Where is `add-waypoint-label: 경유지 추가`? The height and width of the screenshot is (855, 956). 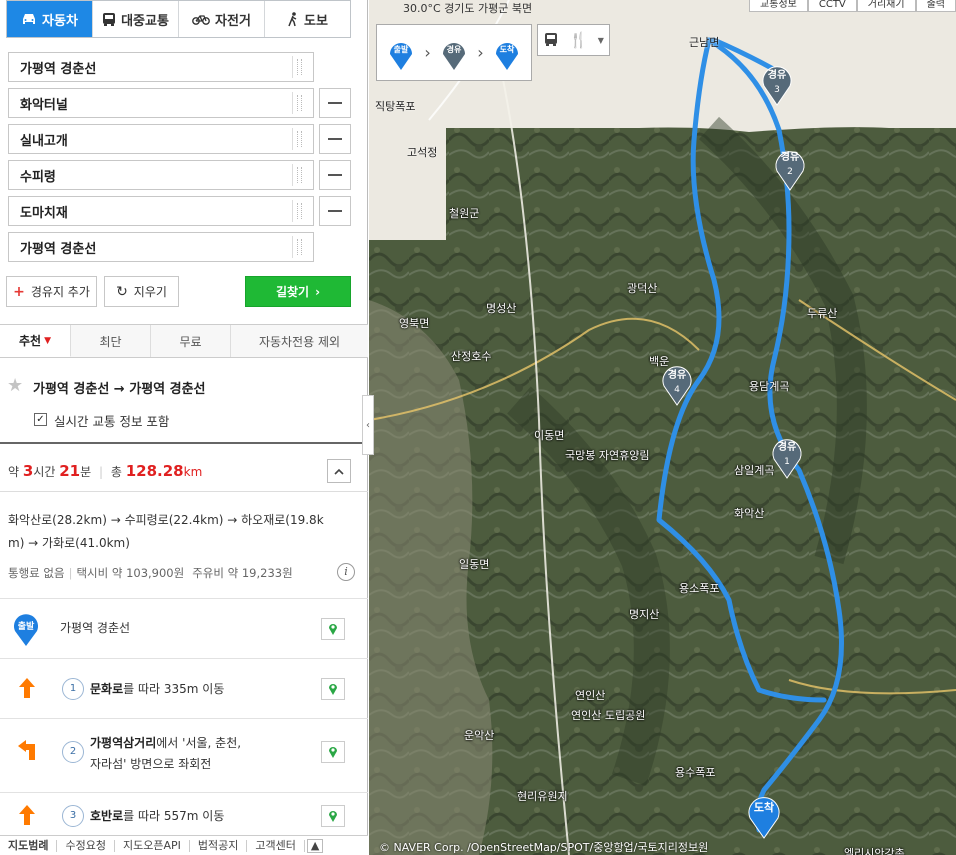 add-waypoint-label: 경유지 추가 is located at coordinates (60, 292).